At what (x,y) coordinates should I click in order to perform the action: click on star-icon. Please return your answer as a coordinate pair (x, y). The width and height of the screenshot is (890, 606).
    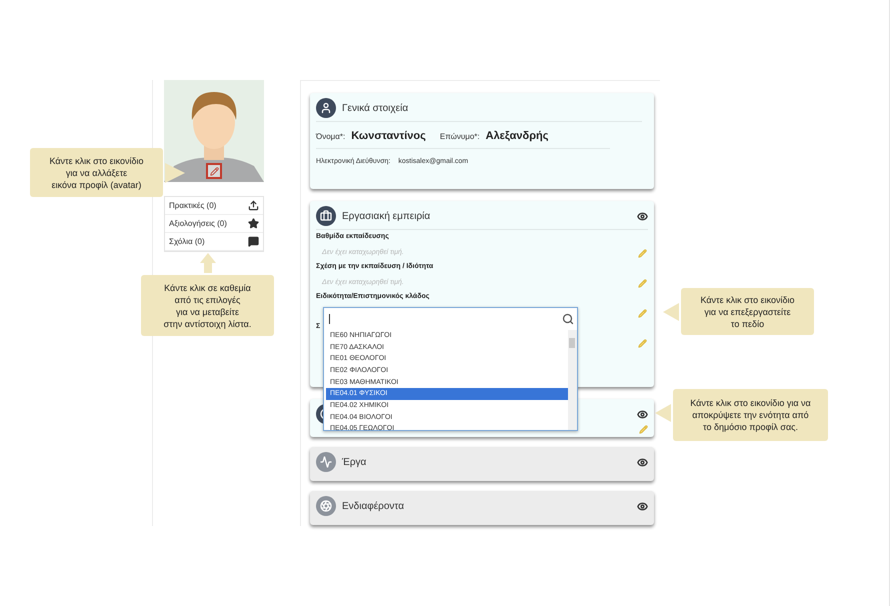
    Looking at the image, I should click on (253, 223).